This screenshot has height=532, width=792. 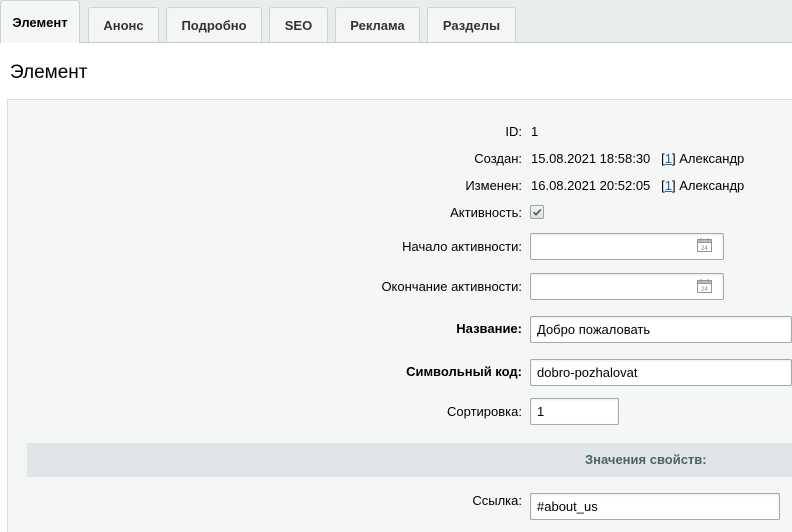 I want to click on tab-announce: Анонс, so click(x=123, y=24).